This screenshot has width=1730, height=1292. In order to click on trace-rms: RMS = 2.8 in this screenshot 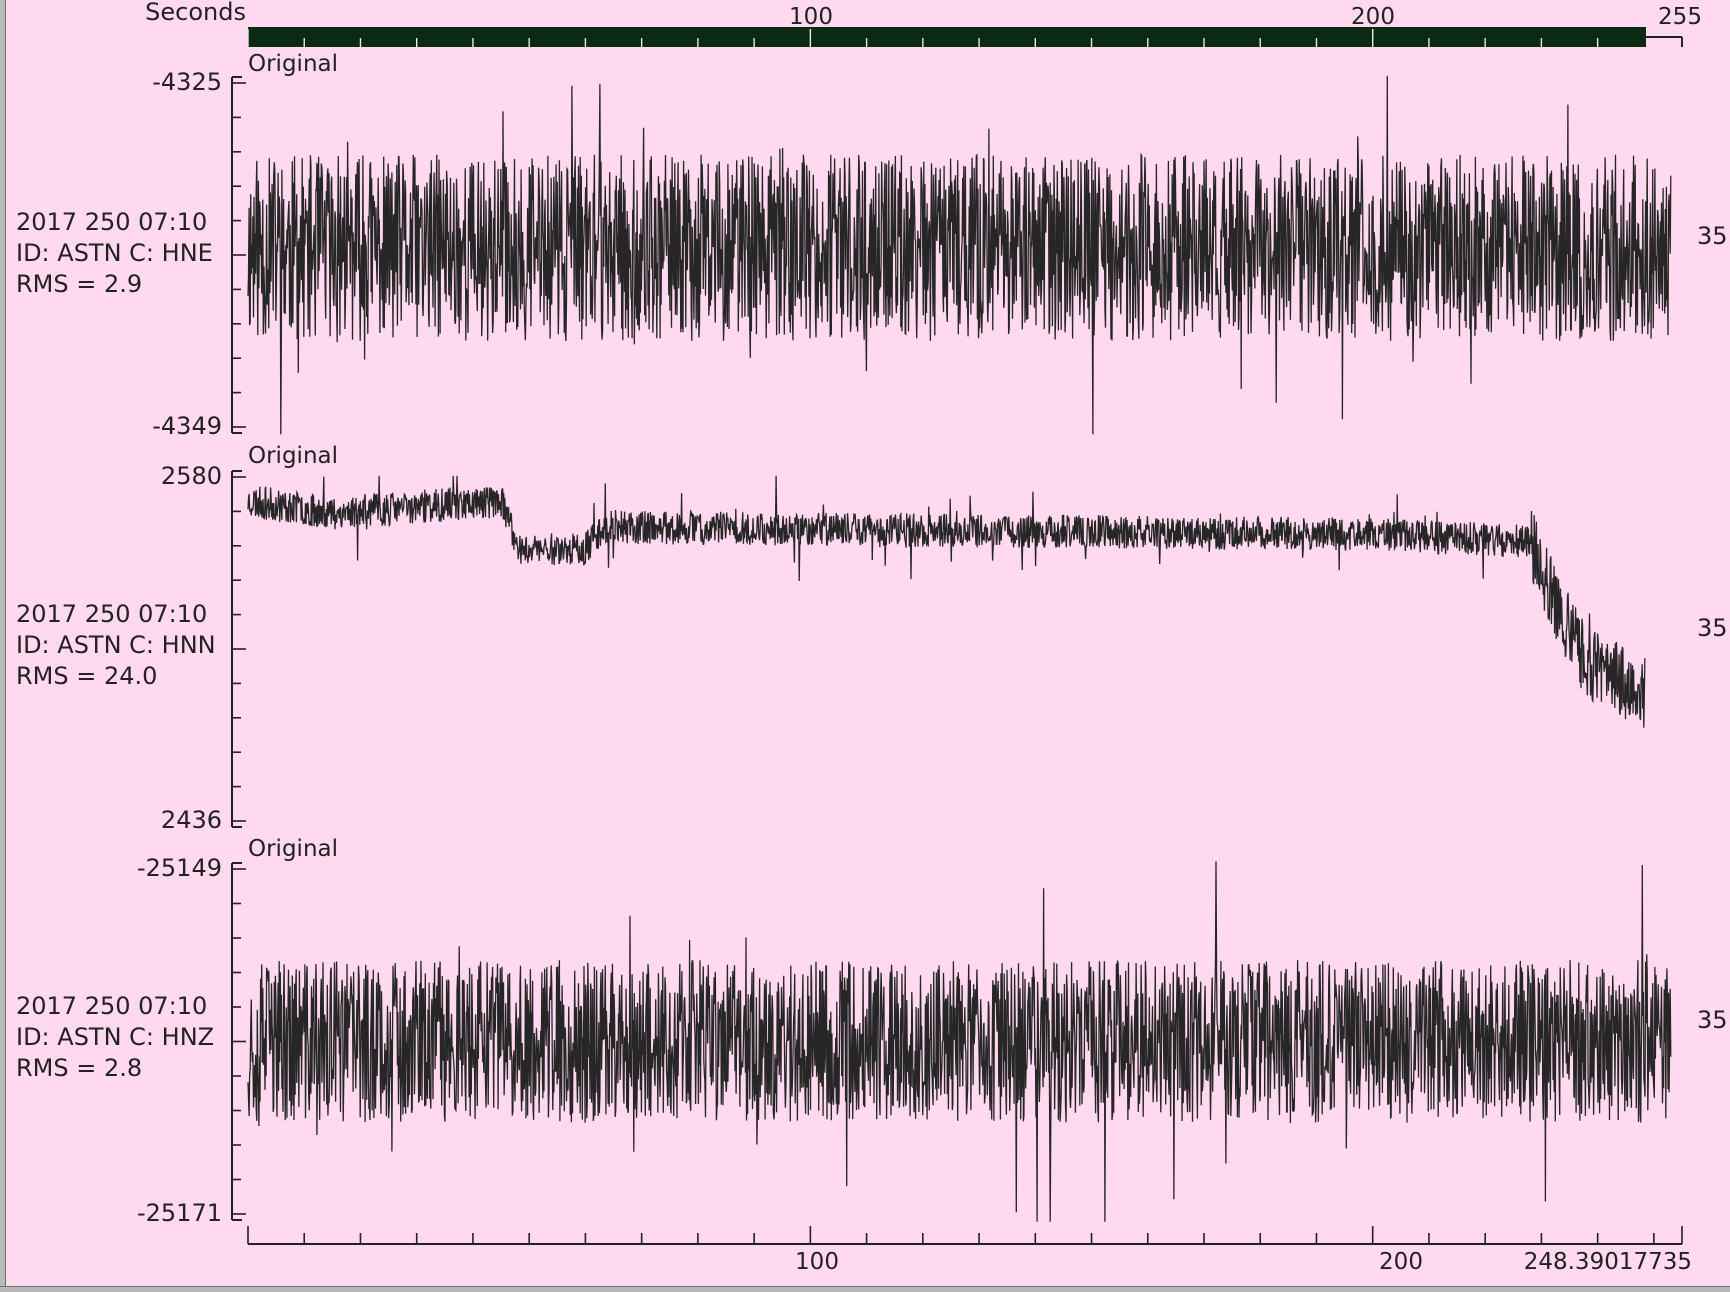, I will do `click(79, 1068)`.